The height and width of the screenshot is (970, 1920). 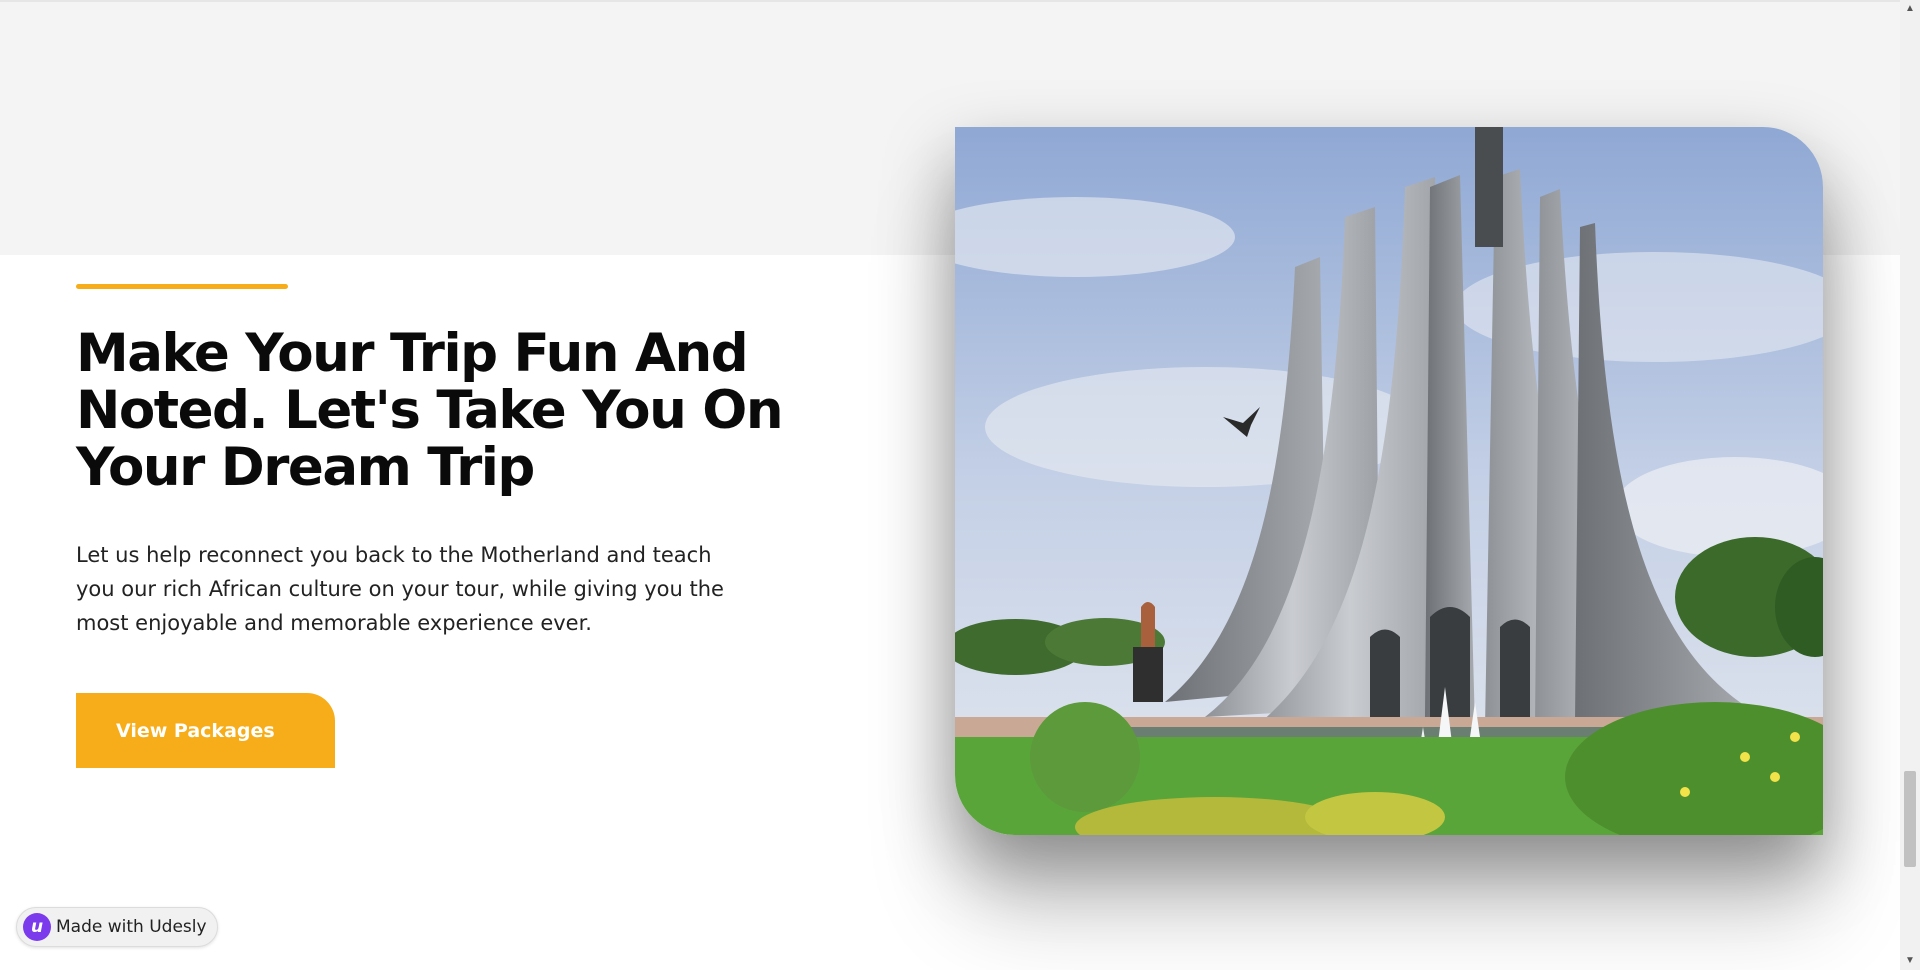 I want to click on scroll-up-icon: ▲, so click(x=1910, y=8).